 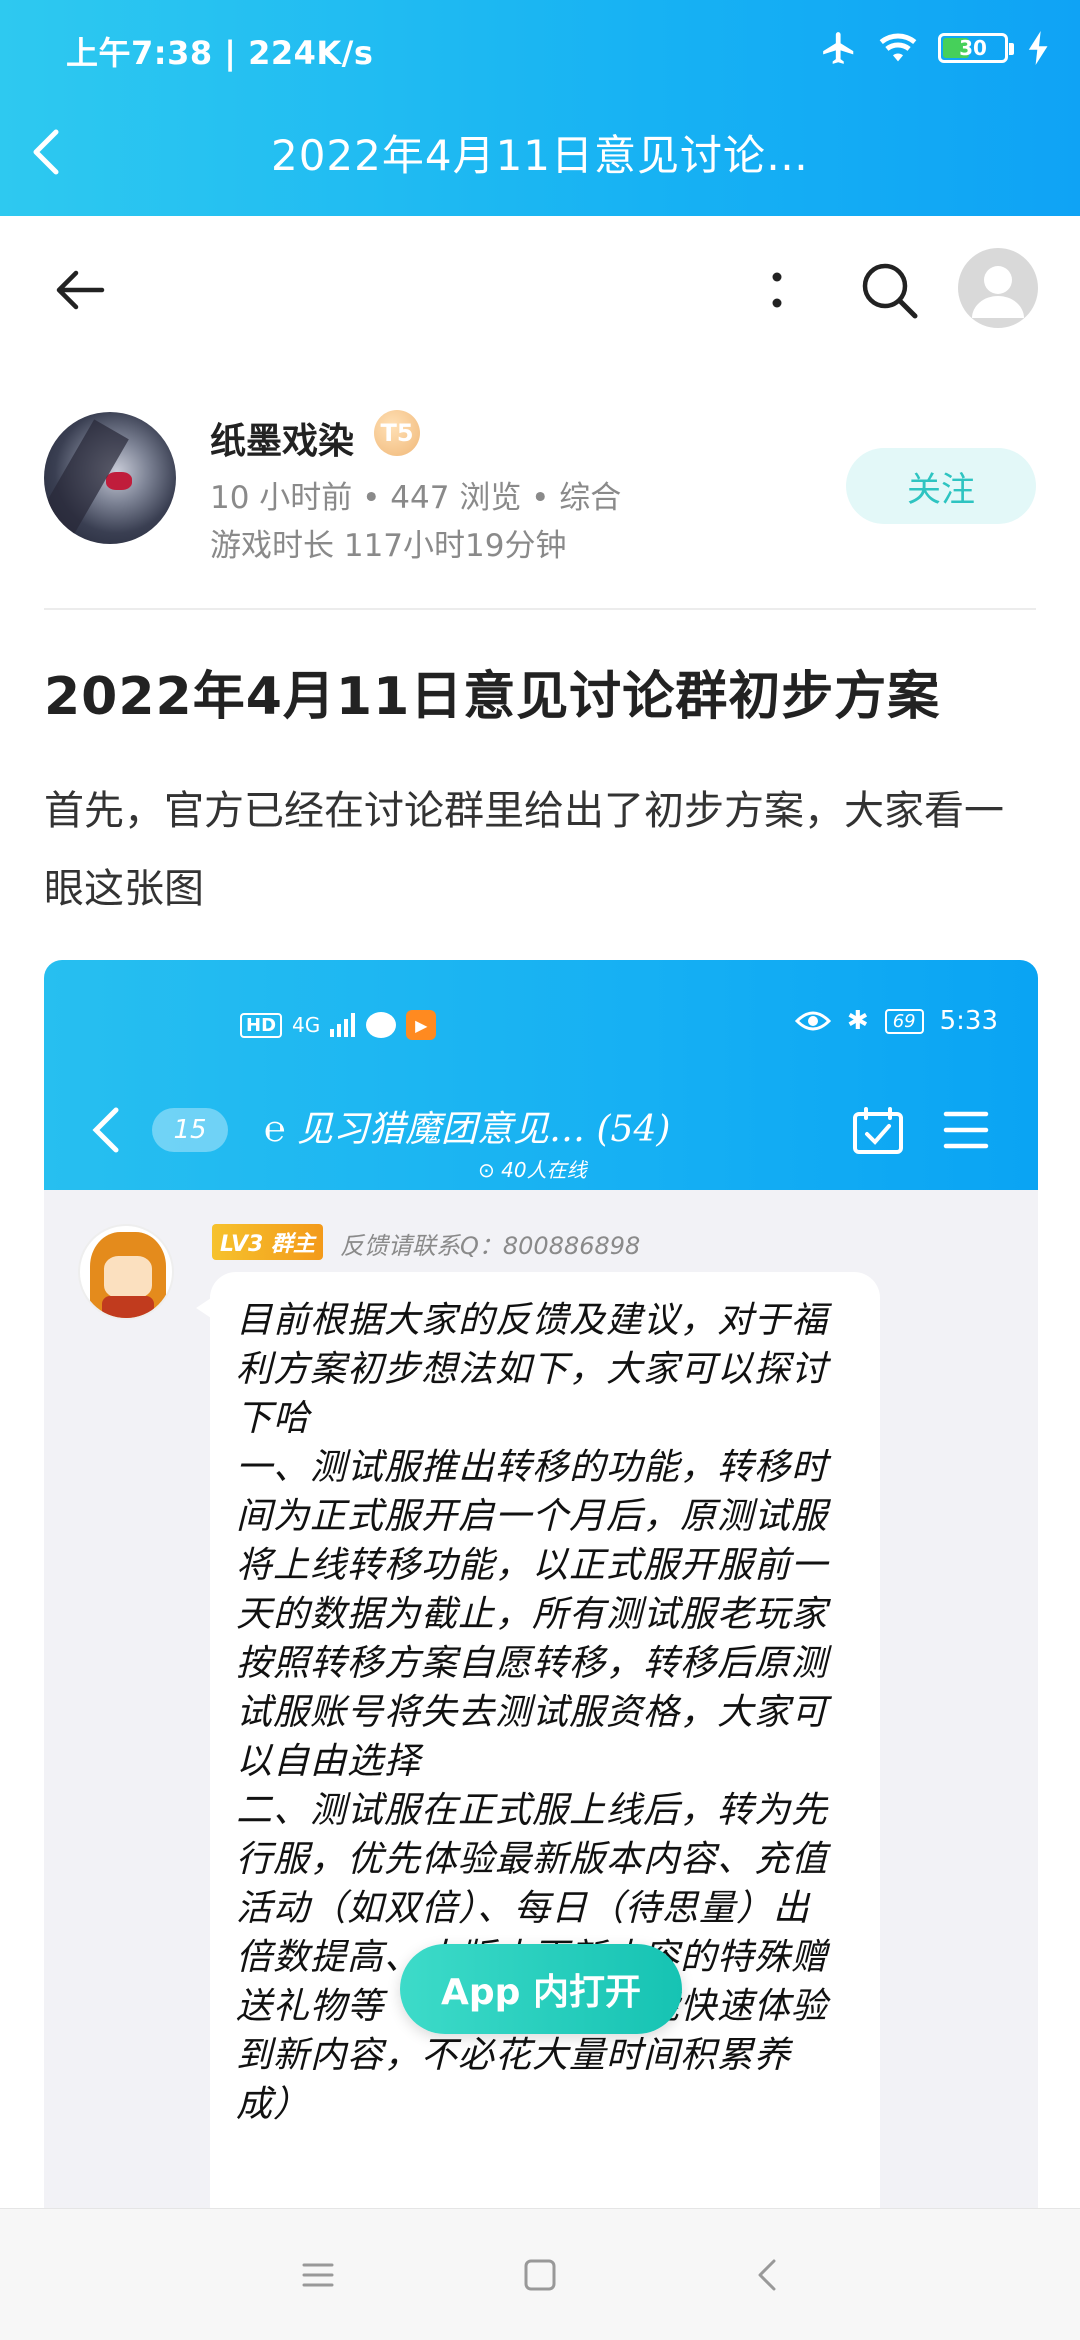 I want to click on post-title: 2022年4月11日意见讨论群初步方案, so click(x=492, y=697).